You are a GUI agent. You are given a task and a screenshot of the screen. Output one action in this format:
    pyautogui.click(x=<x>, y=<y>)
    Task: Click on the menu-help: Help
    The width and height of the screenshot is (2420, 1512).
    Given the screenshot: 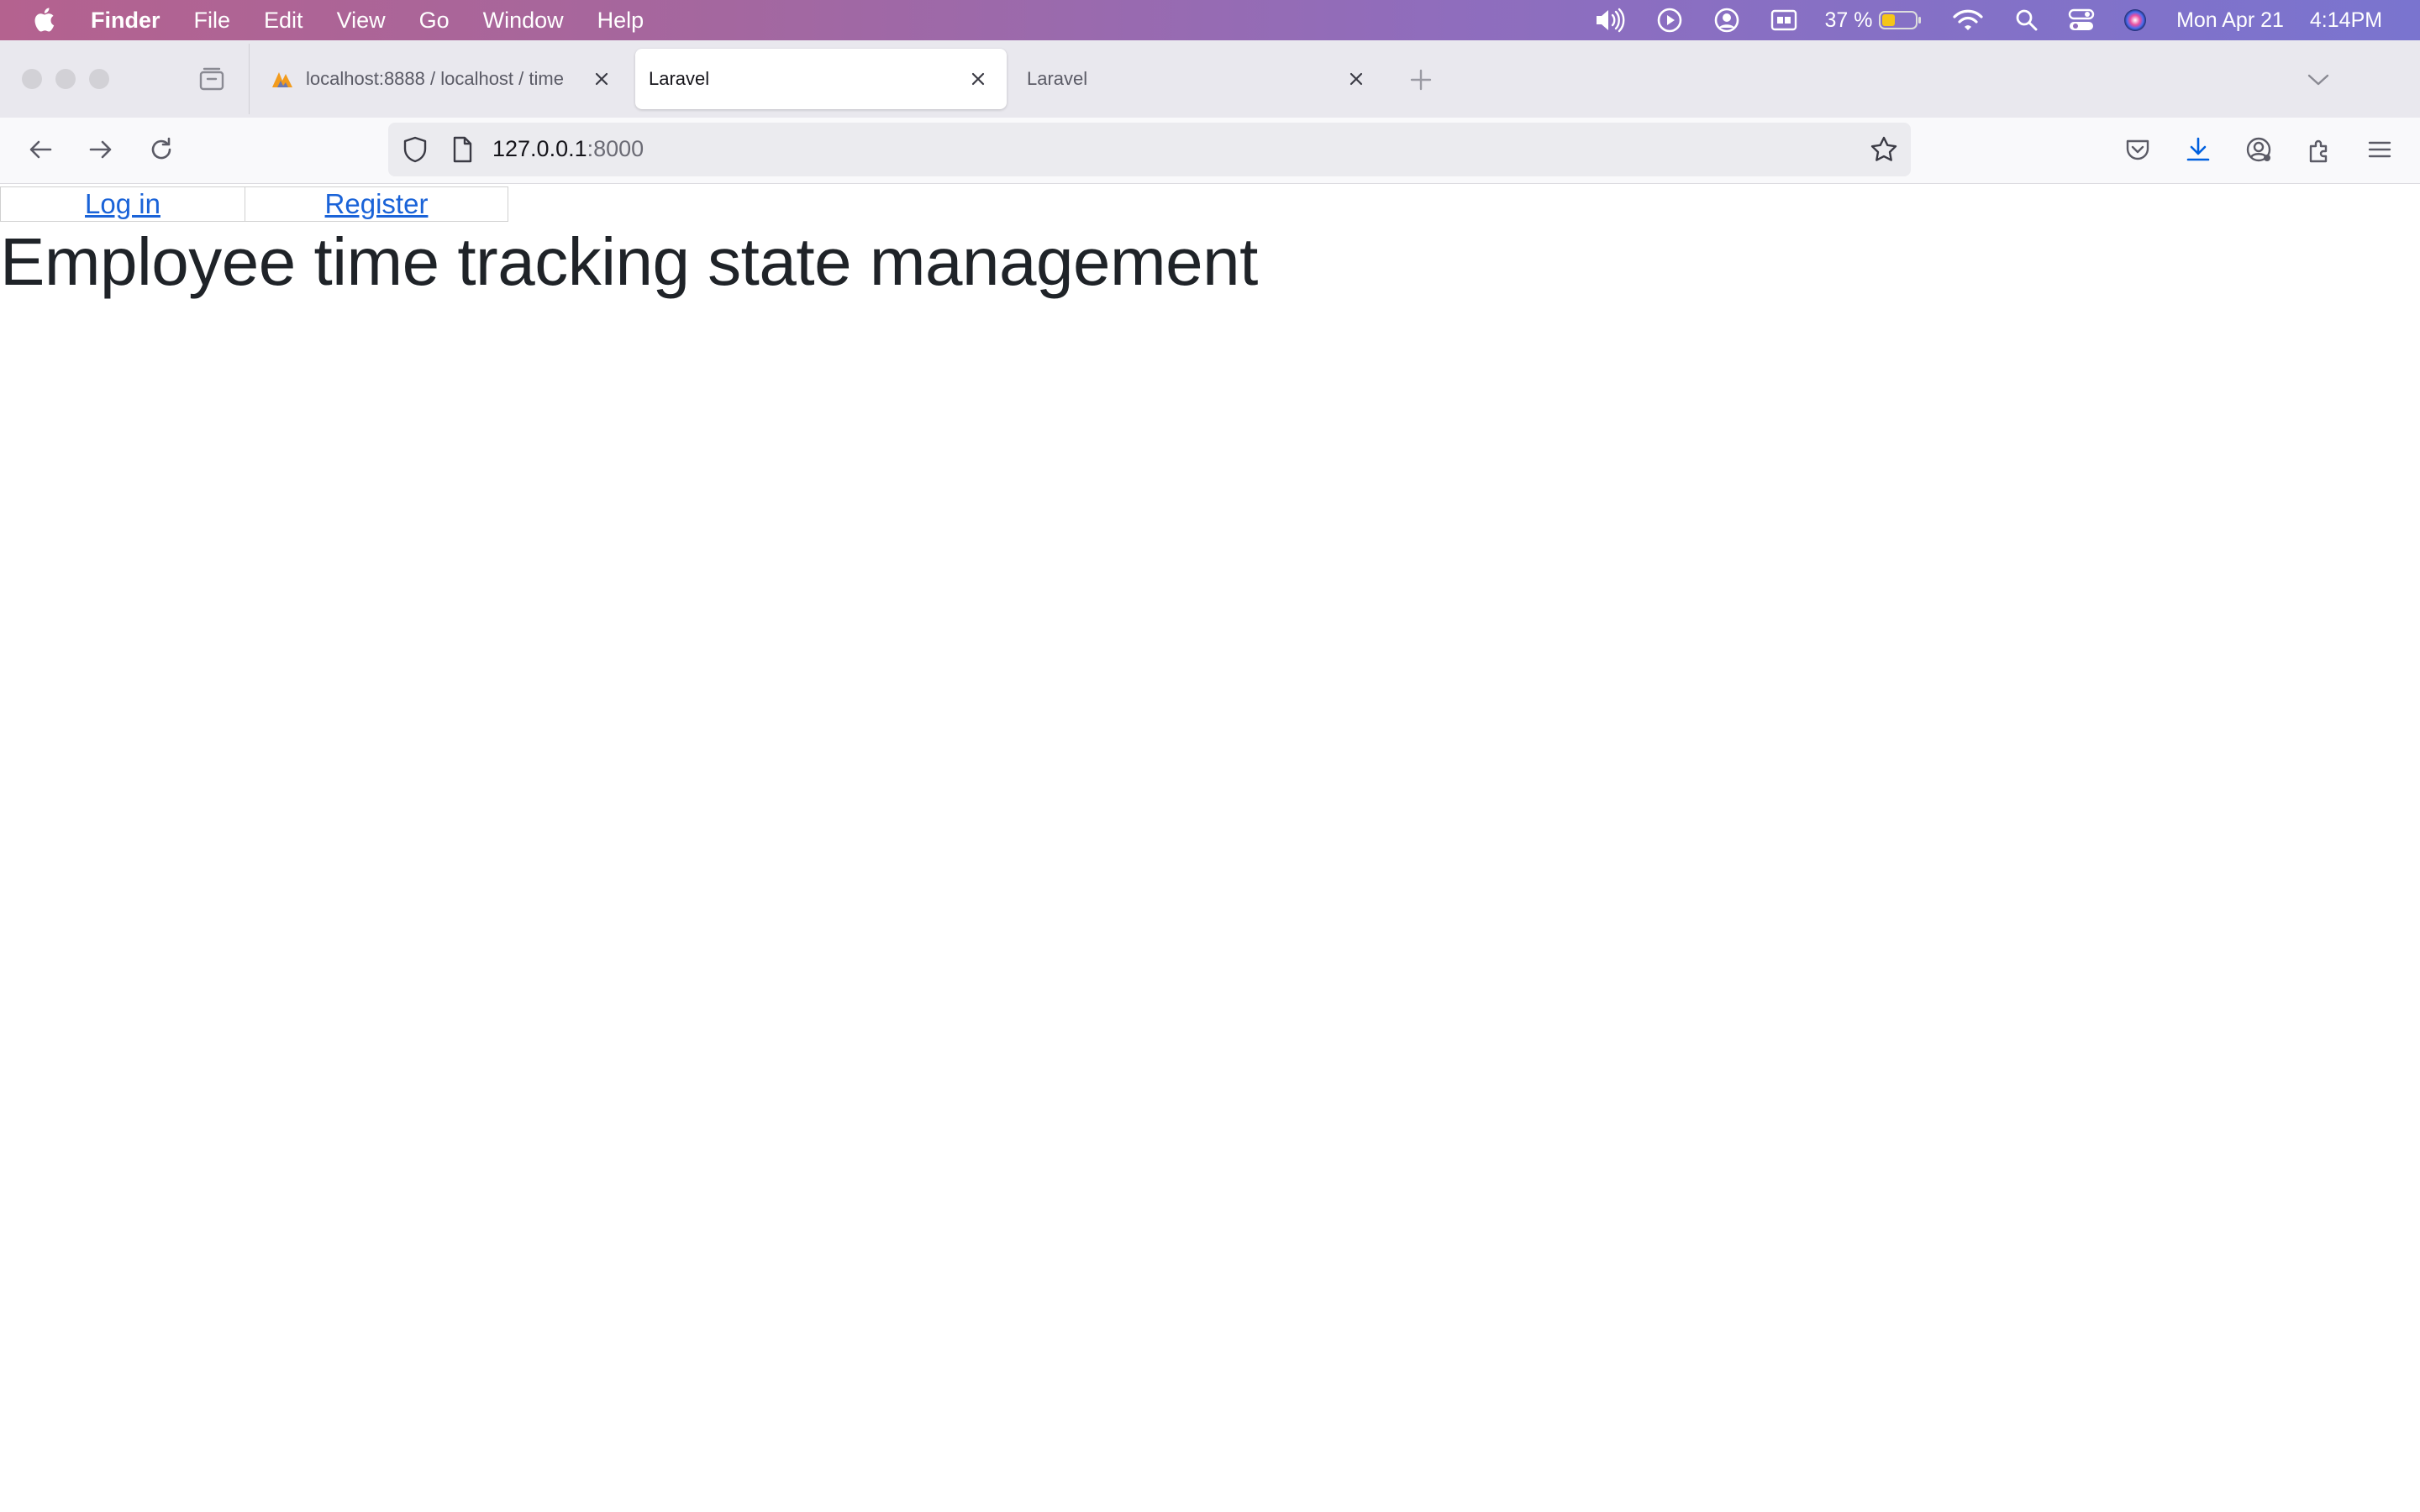 What is the action you would take?
    pyautogui.click(x=620, y=21)
    